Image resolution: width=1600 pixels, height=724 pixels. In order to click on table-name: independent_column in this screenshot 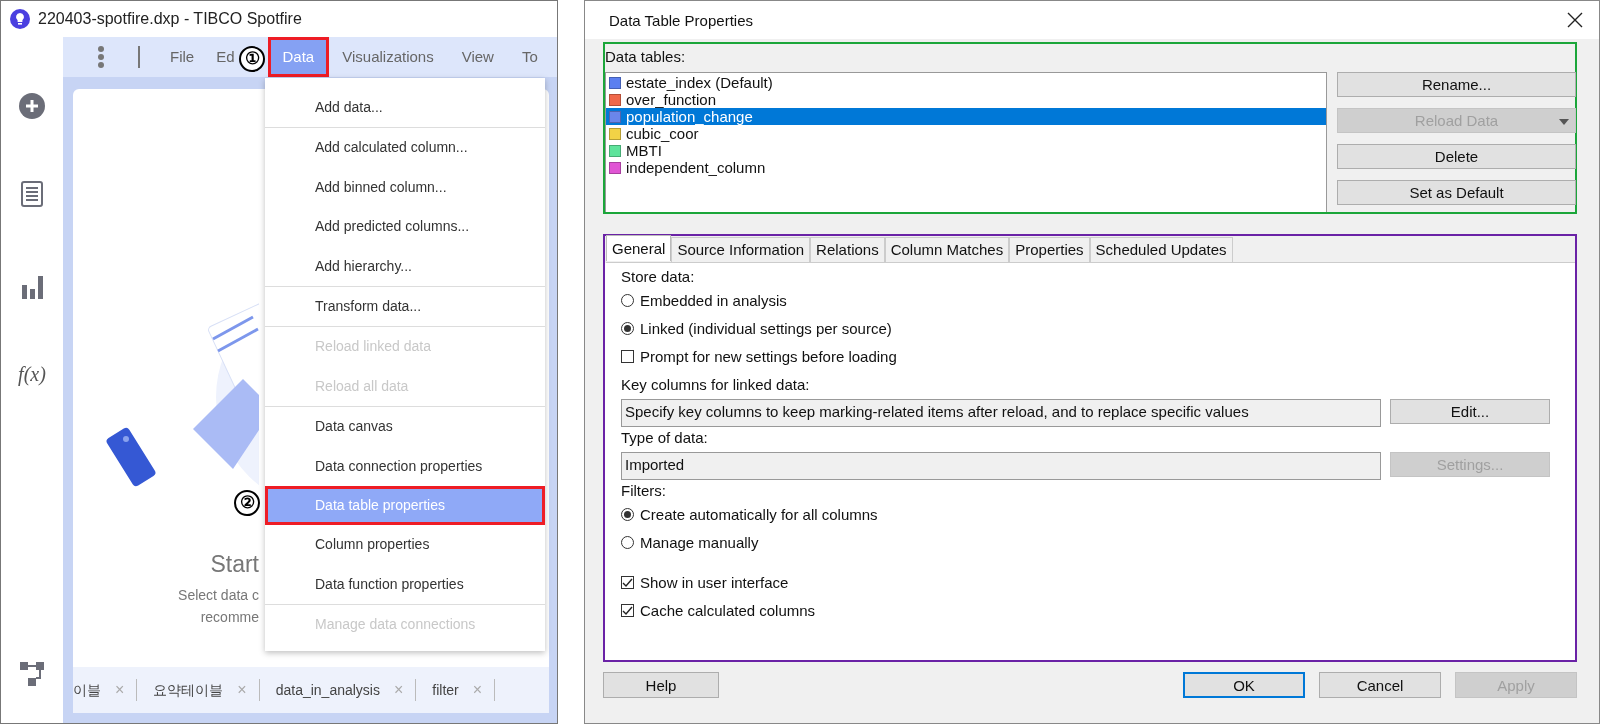, I will do `click(696, 167)`.